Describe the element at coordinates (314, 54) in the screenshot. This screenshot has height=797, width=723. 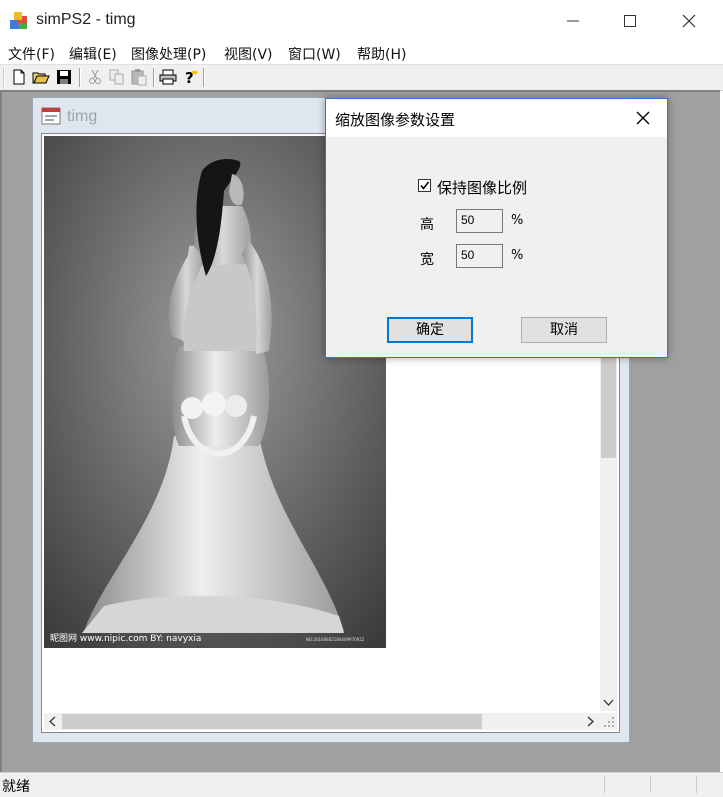
I see `menu-window: 窗口(W)` at that location.